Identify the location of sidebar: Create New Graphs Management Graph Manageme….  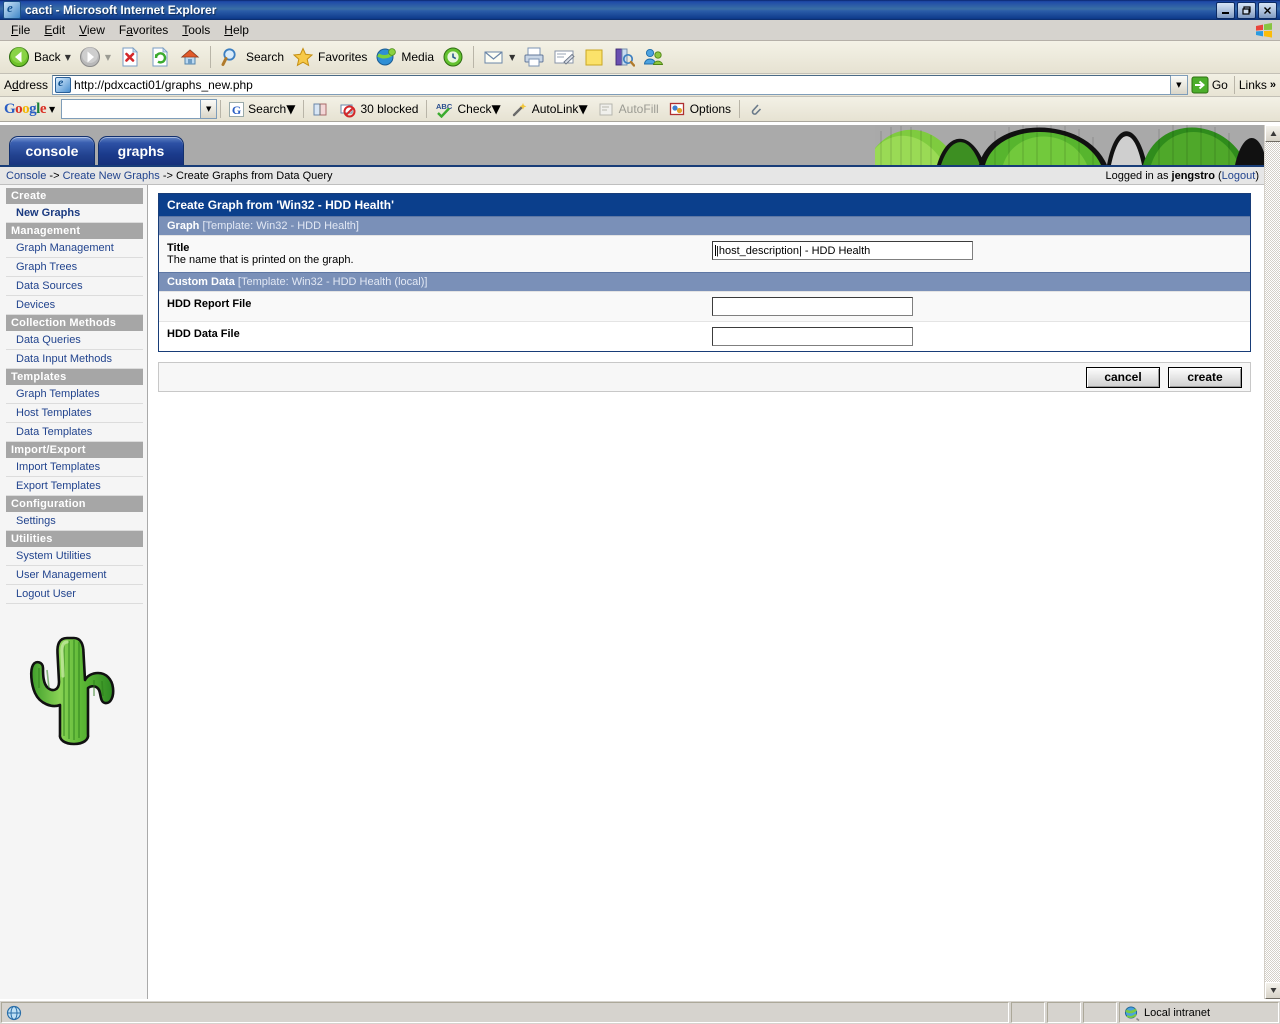
(74, 592).